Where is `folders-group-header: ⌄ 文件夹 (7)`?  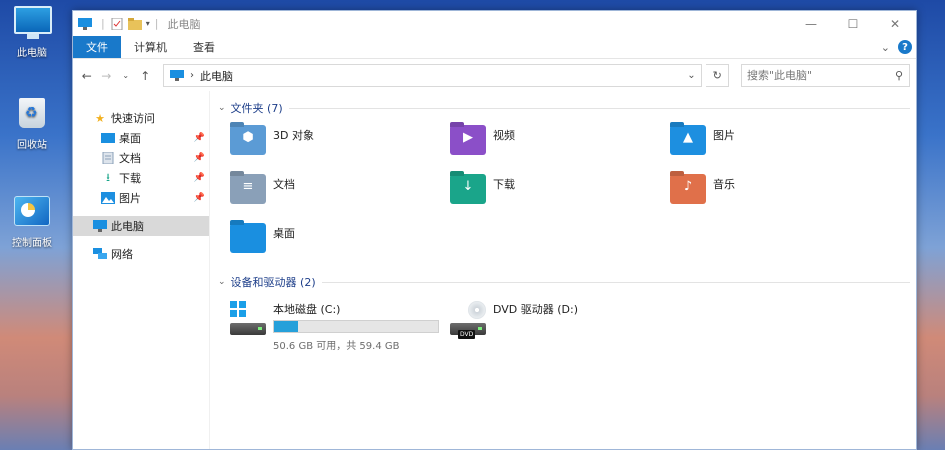
folders-group-header: ⌄ 文件夹 (7) is located at coordinates (567, 108).